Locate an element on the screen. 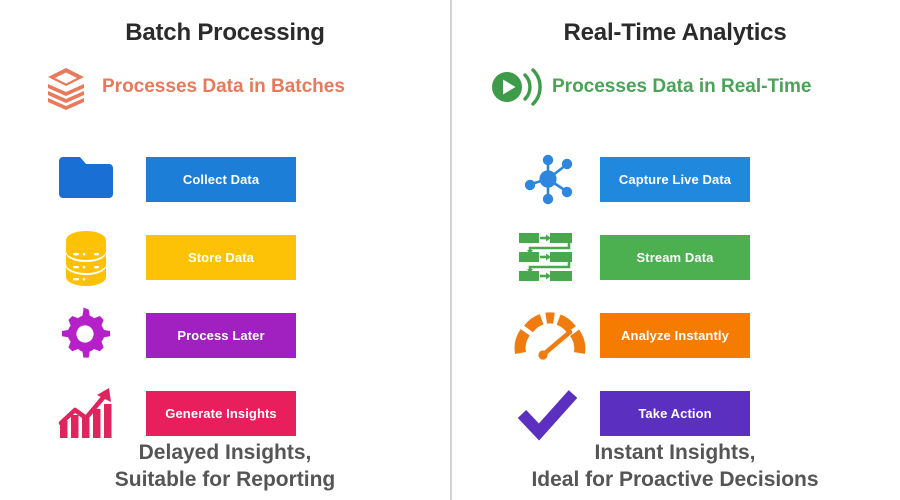 The width and height of the screenshot is (900, 500). subtitle-text-left: Processes Data in Batches is located at coordinates (223, 86).